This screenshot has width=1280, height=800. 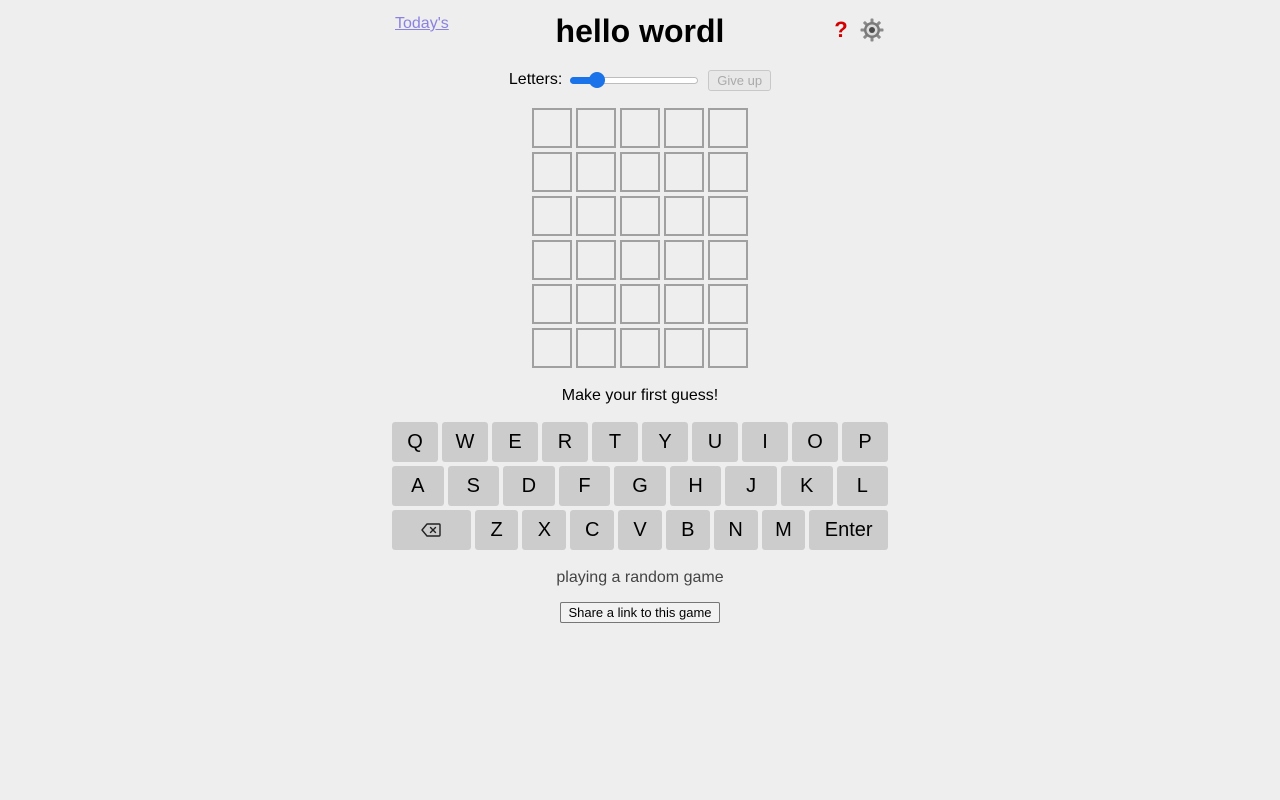 I want to click on gear-icon, so click(x=872, y=30).